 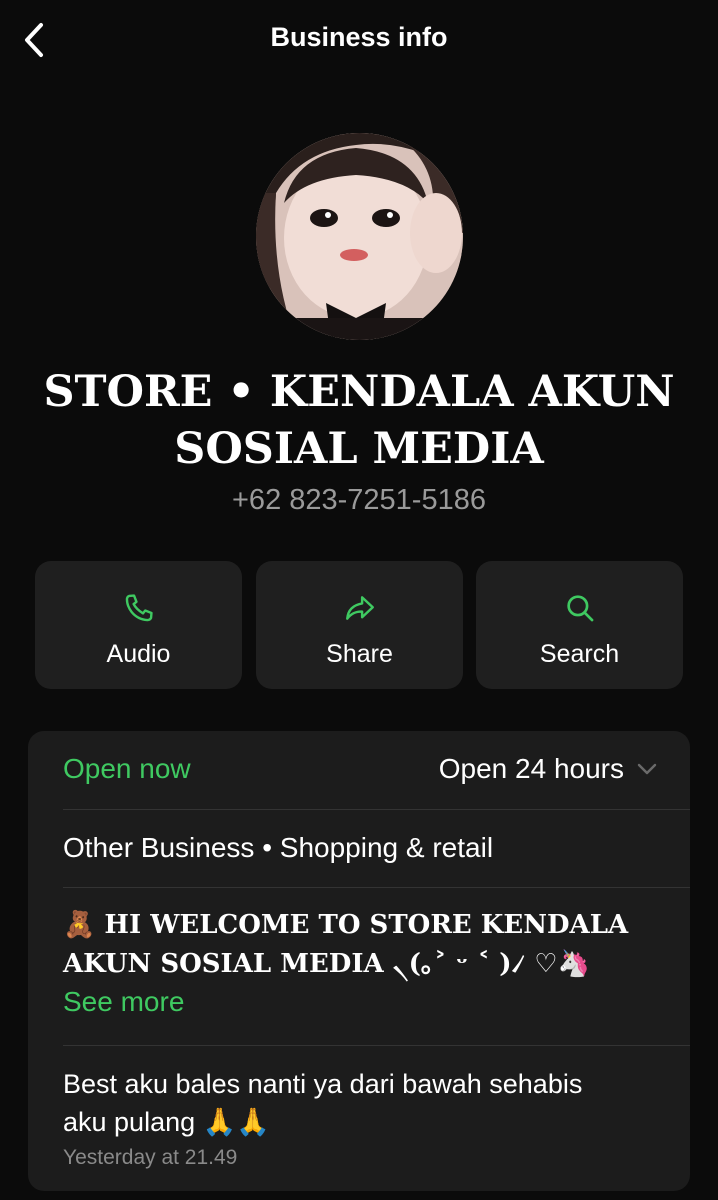 I want to click on header: Business info, so click(x=359, y=40).